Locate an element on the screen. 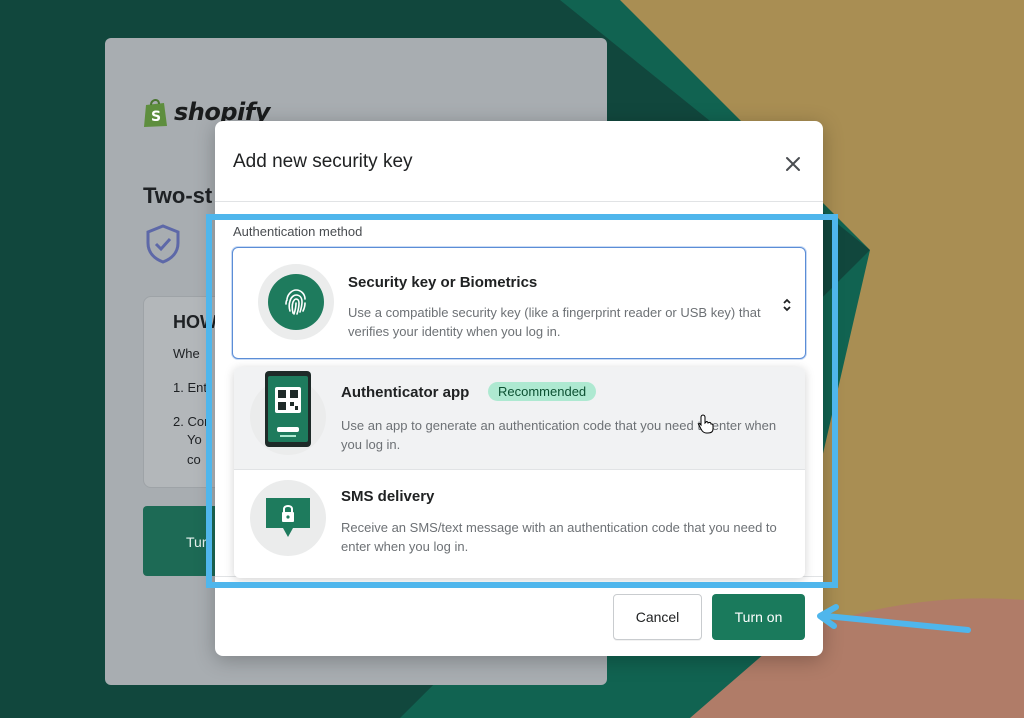 Image resolution: width=1024 pixels, height=718 pixels. shield-check-icon is located at coordinates (163, 244).